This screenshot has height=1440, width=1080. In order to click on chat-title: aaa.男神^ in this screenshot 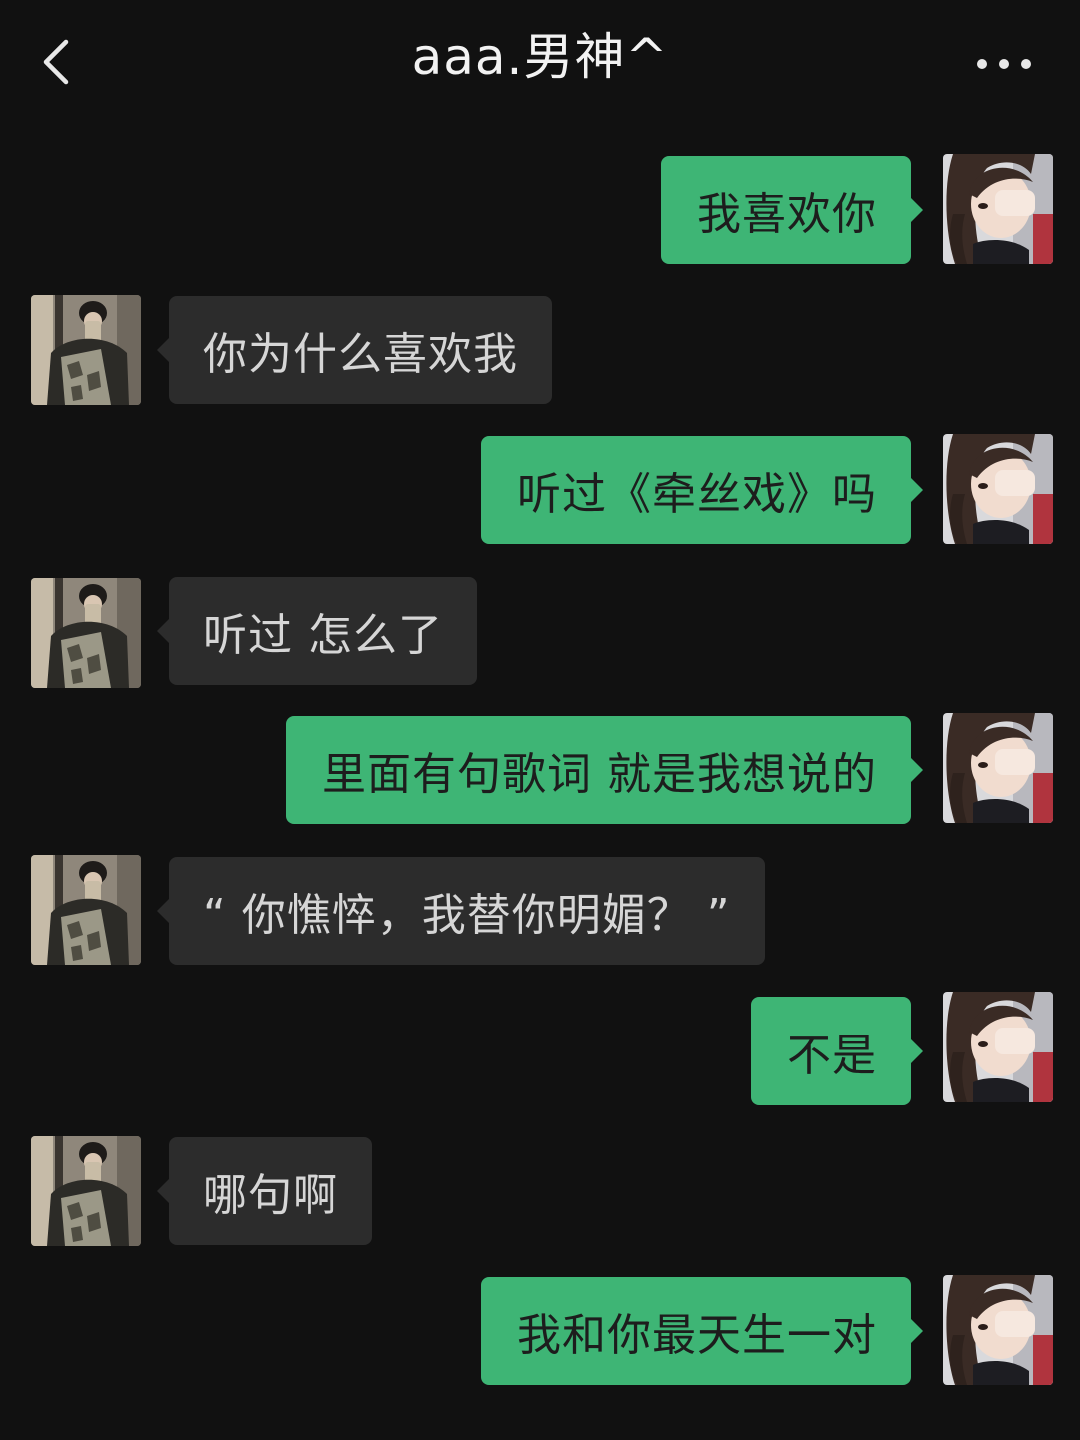, I will do `click(540, 57)`.